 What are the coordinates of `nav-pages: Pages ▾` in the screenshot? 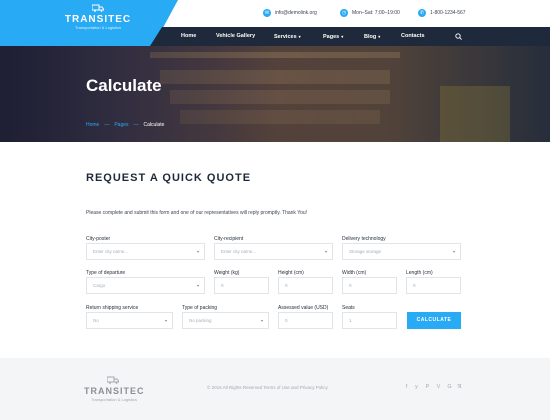 It's located at (333, 36).